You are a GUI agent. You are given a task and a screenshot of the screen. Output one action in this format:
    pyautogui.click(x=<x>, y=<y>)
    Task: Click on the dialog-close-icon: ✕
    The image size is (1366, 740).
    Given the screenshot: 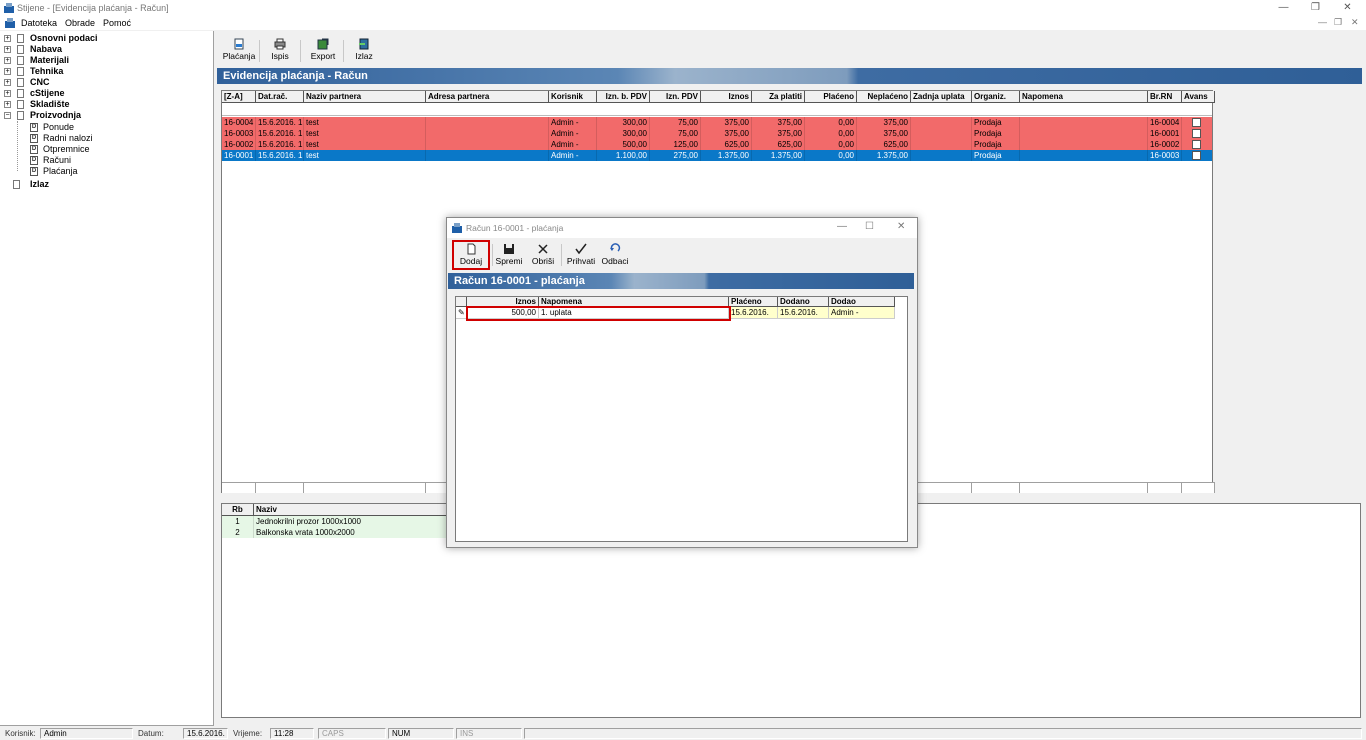 What is the action you would take?
    pyautogui.click(x=901, y=226)
    